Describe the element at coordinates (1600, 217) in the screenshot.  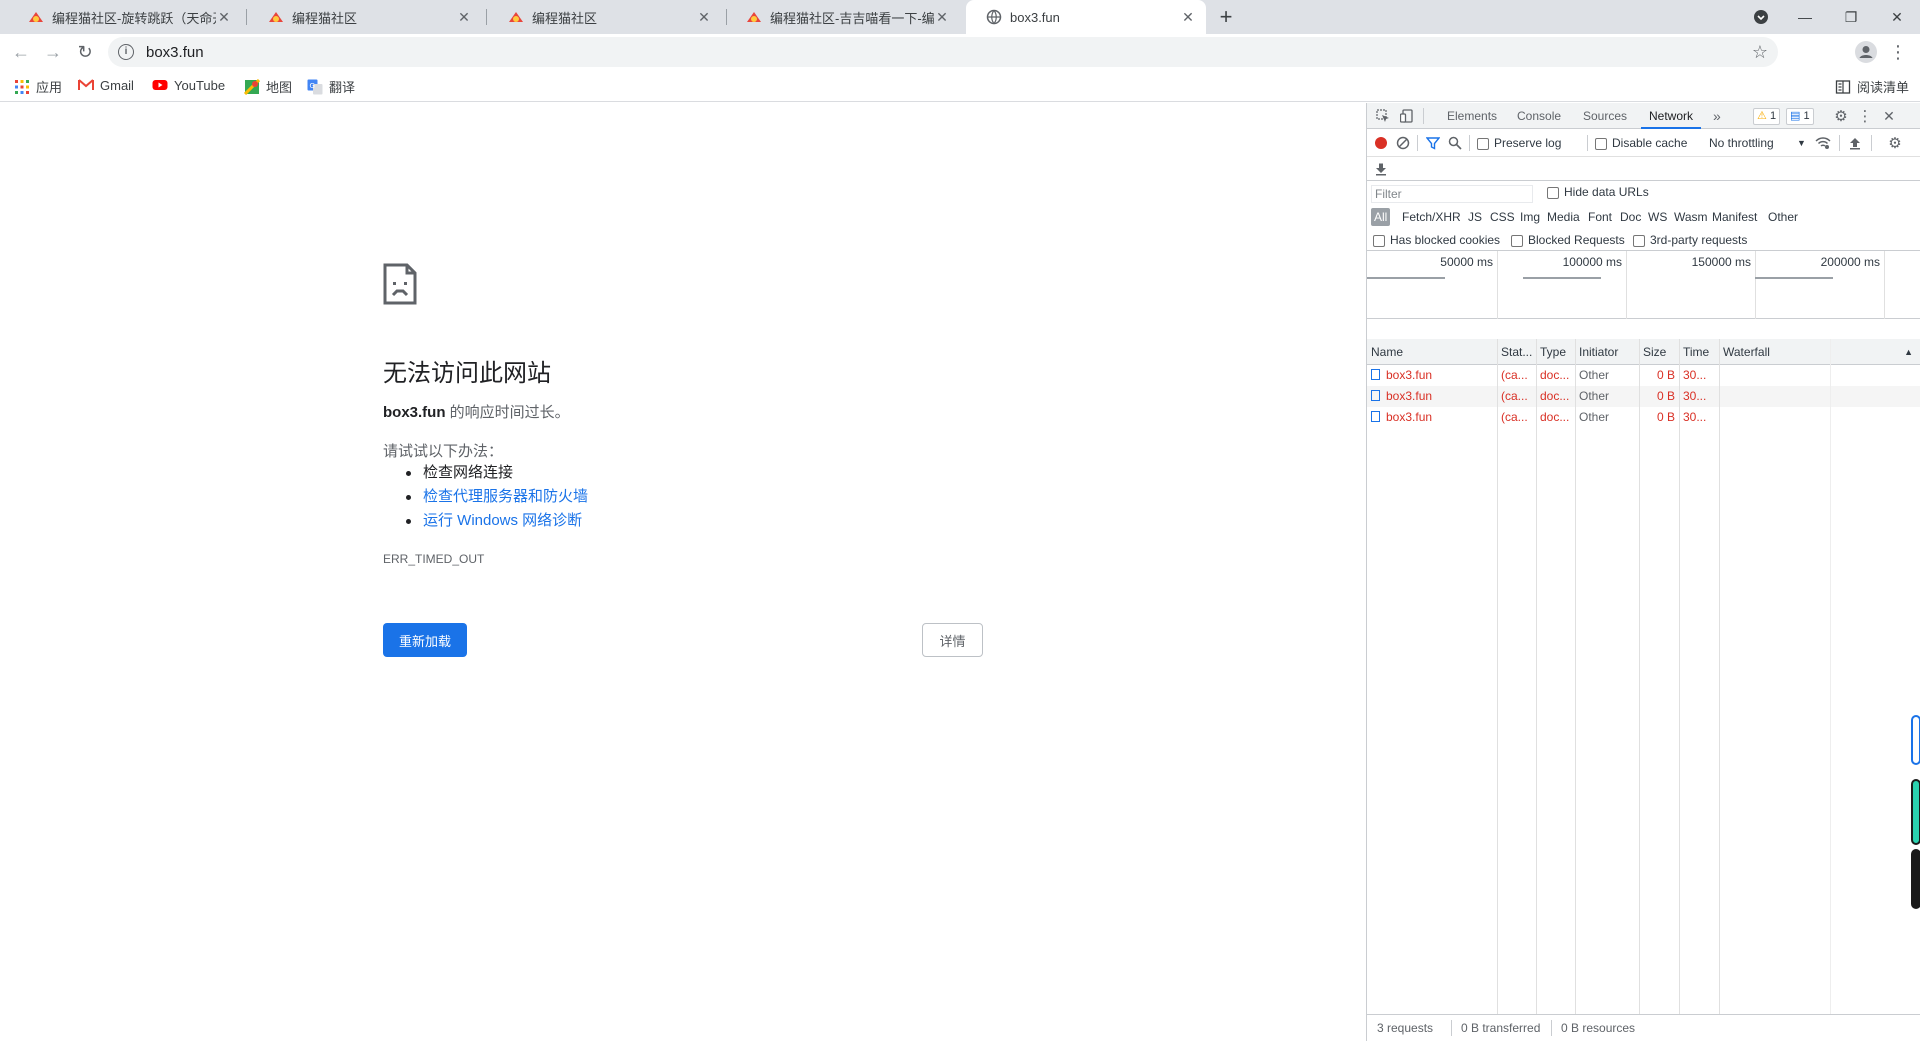
I see `type-font: Font` at that location.